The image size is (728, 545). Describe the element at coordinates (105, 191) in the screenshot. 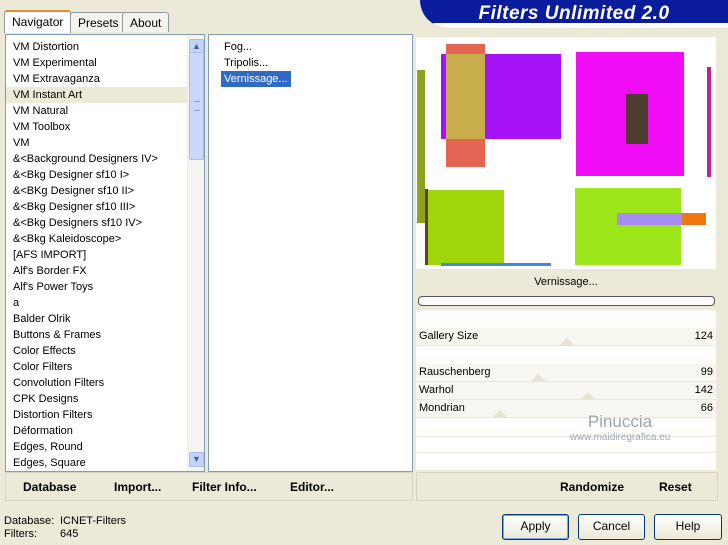

I see `category-item: &<BKg Designer sf10 II>` at that location.